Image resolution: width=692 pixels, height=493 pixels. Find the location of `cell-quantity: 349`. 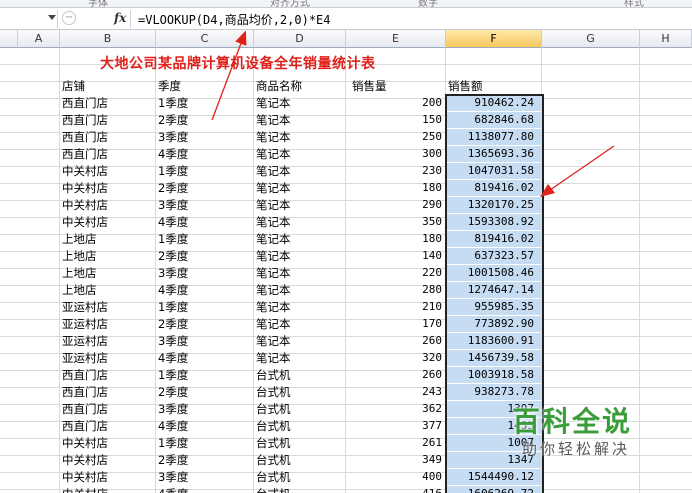

cell-quantity: 349 is located at coordinates (395, 460).